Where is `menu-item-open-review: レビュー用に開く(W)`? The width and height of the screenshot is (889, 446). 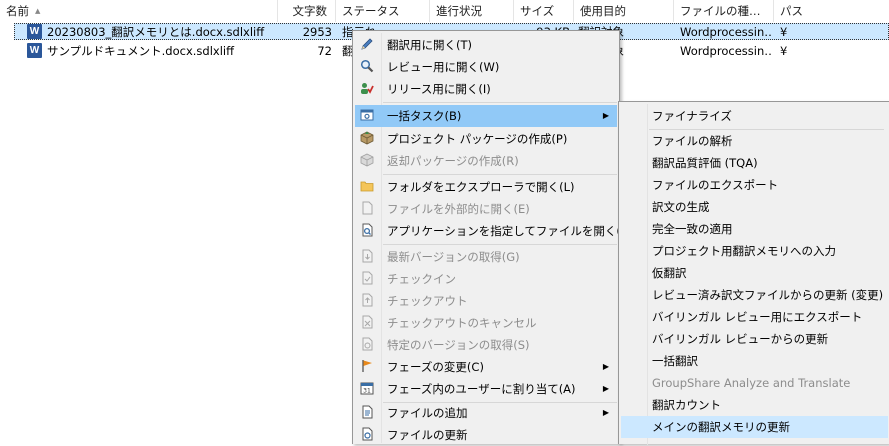 menu-item-open-review: レビュー用に開く(W) is located at coordinates (486, 67).